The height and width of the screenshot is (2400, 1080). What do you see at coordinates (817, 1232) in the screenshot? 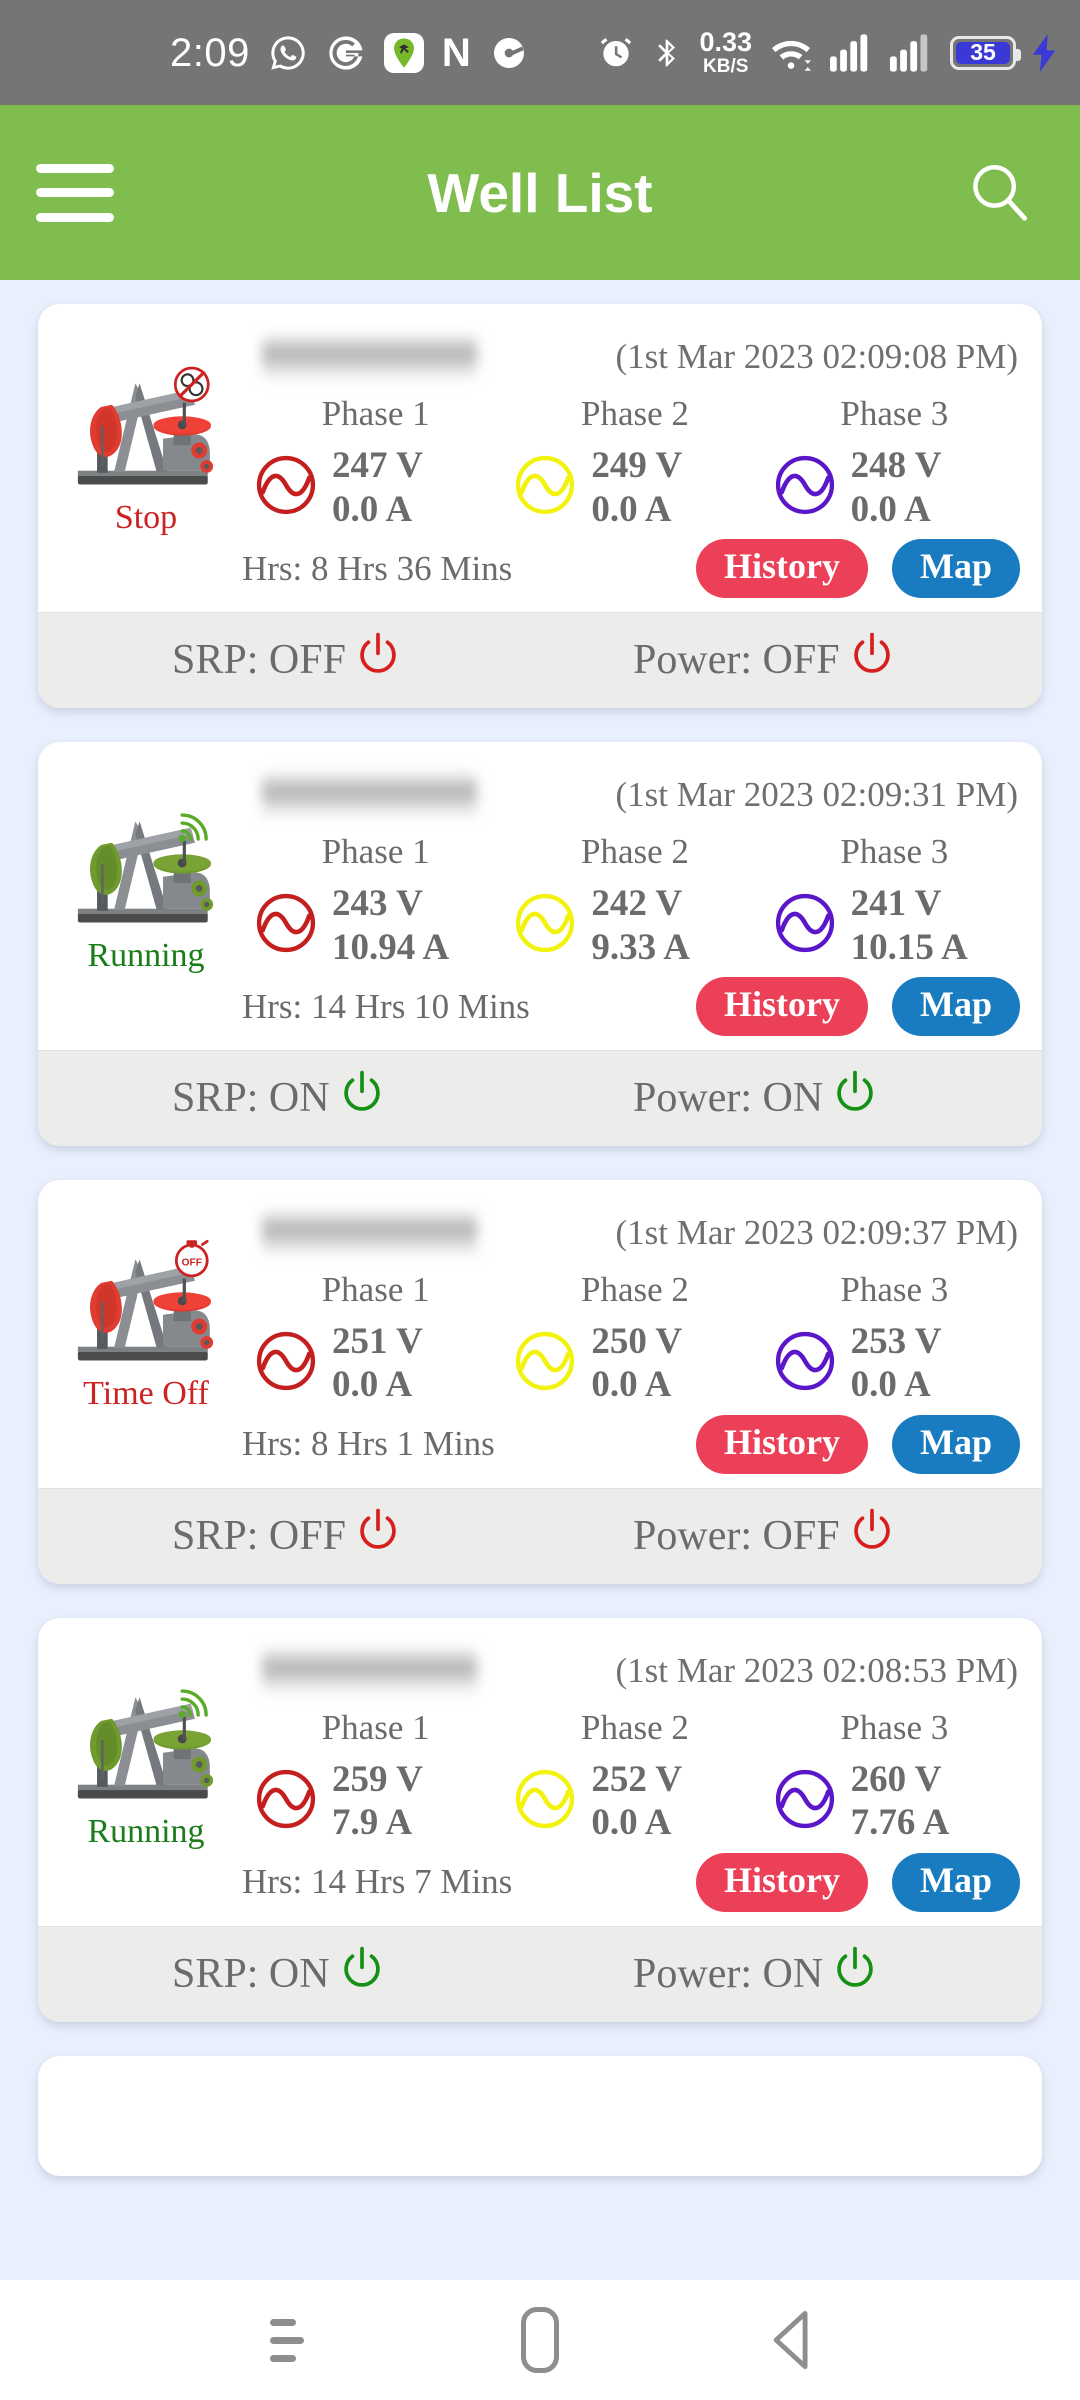
I see `well-timestamp: (1st Mar 2023 02:09:37 PM)` at bounding box center [817, 1232].